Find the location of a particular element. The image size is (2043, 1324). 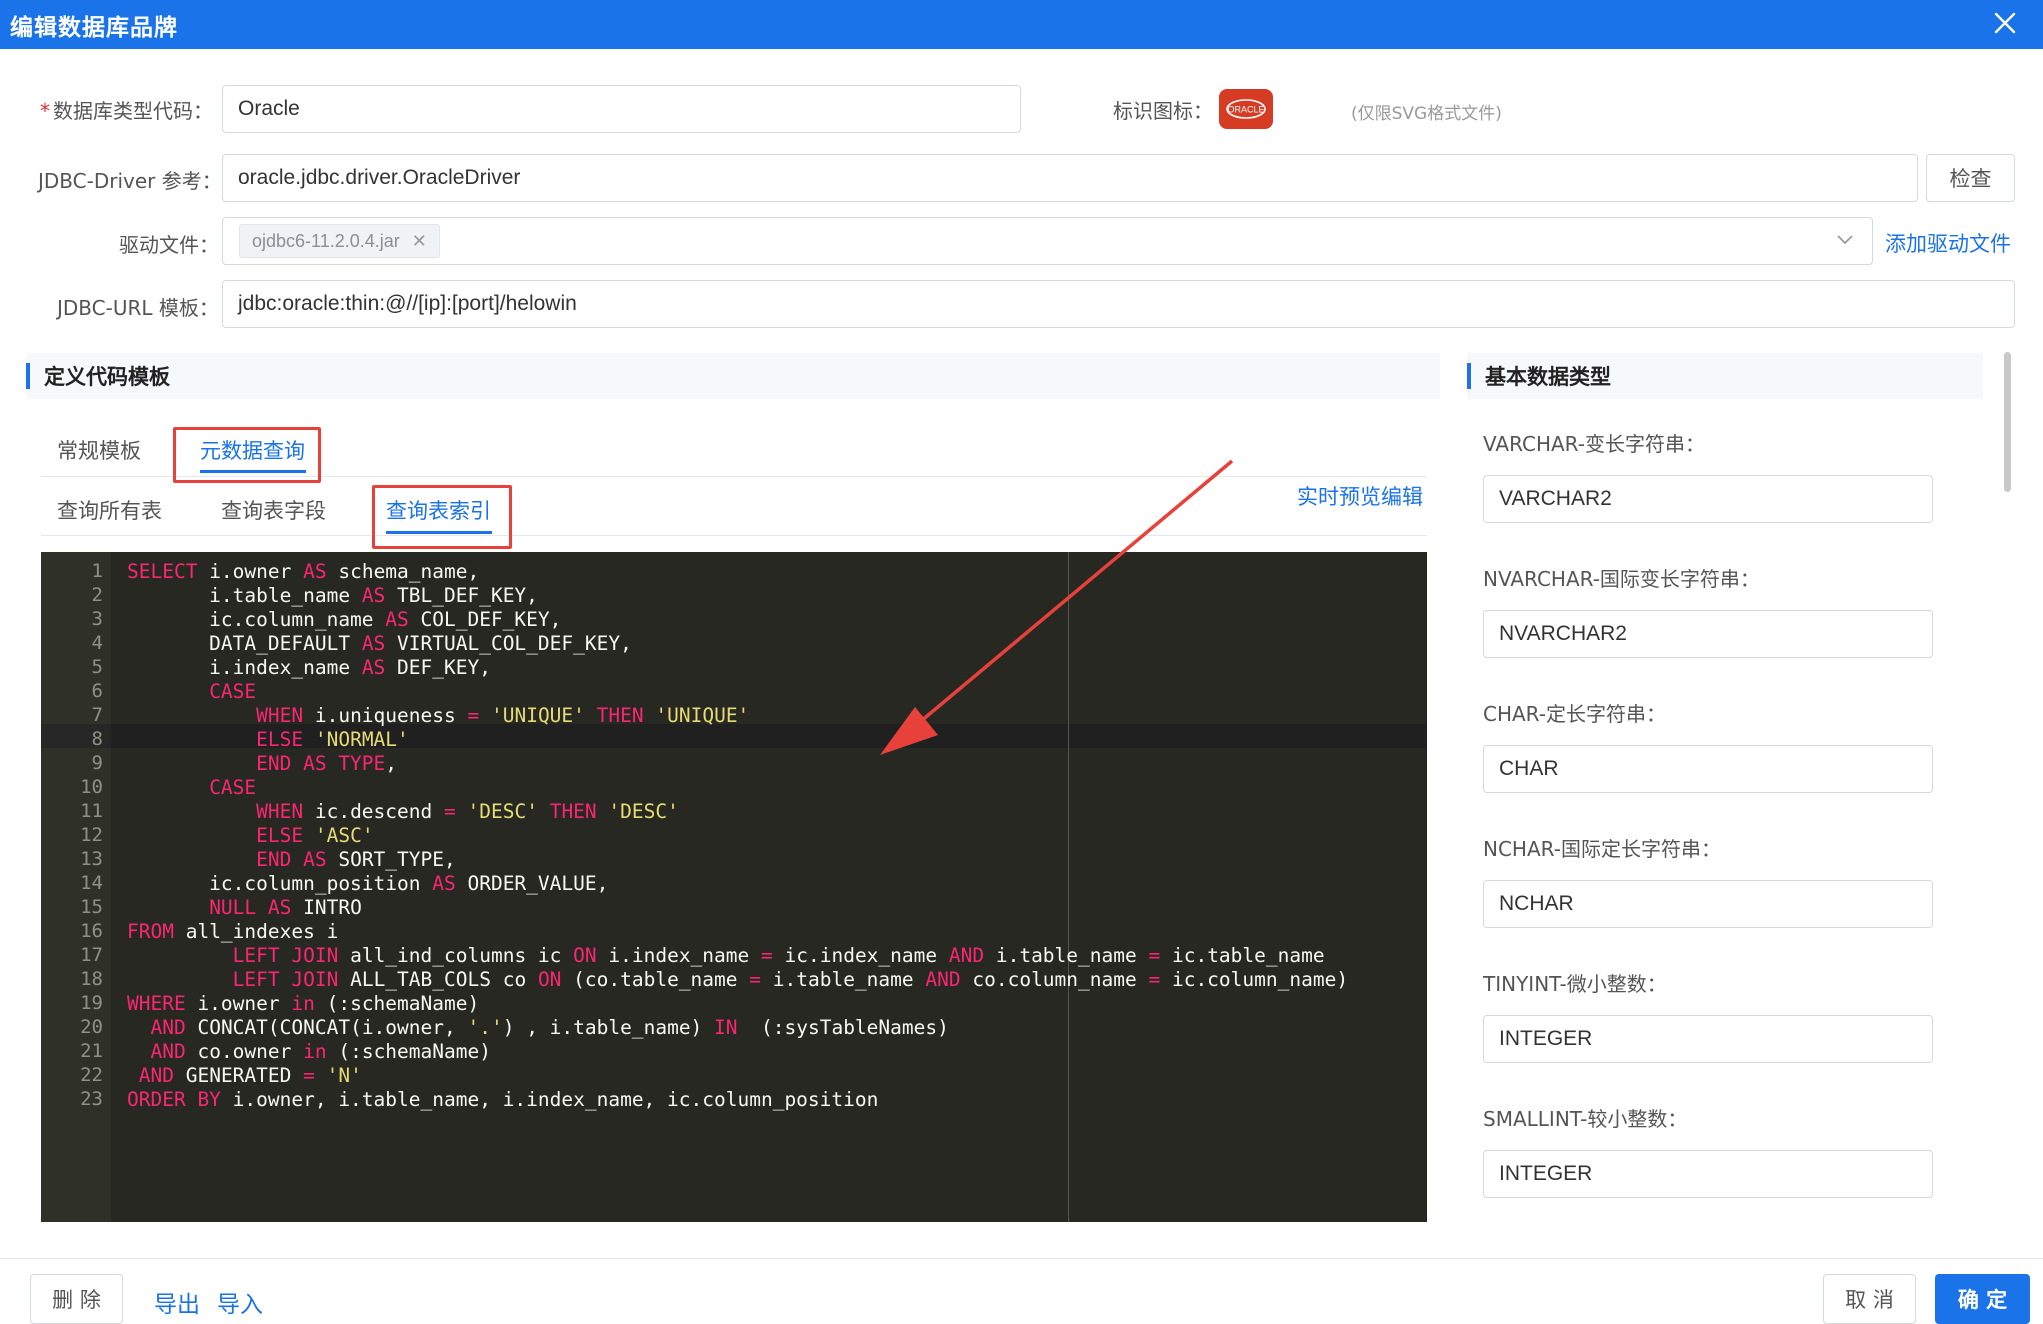

code-template-section-header: 定义代码模板 is located at coordinates (733, 376).